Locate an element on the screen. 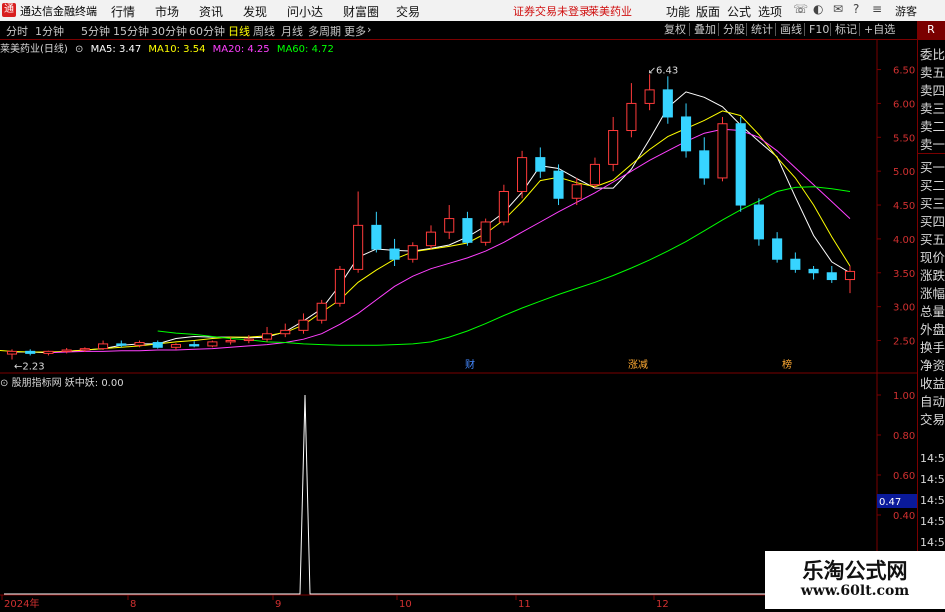  mark-button: 标记 is located at coordinates (846, 29).